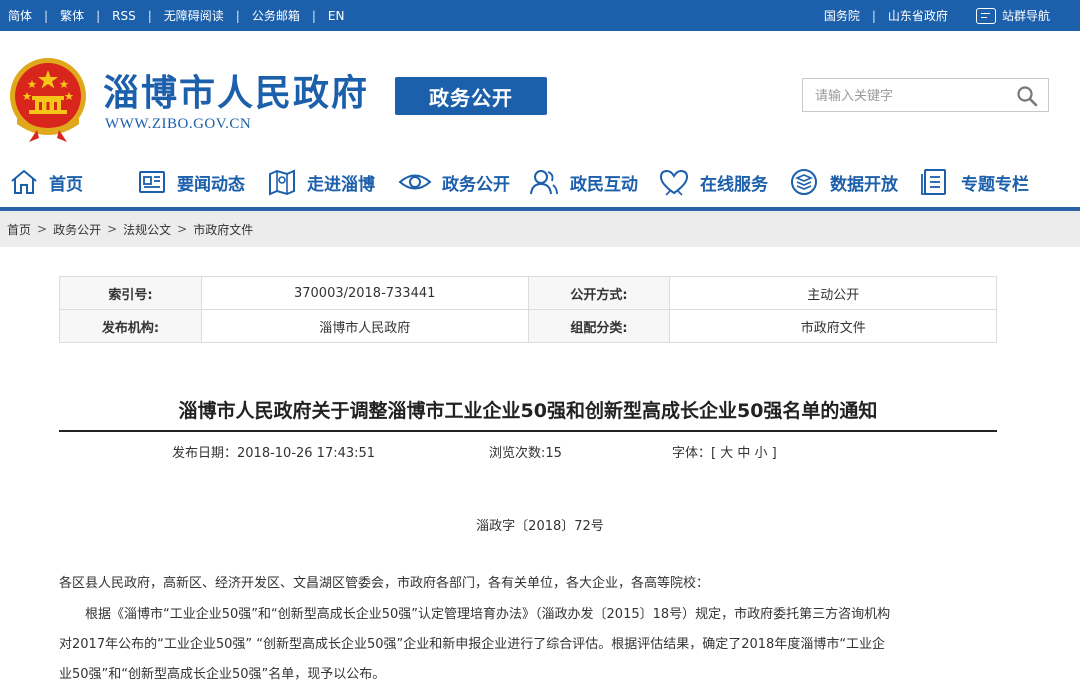  What do you see at coordinates (910, 96) in the screenshot?
I see `search-input` at bounding box center [910, 96].